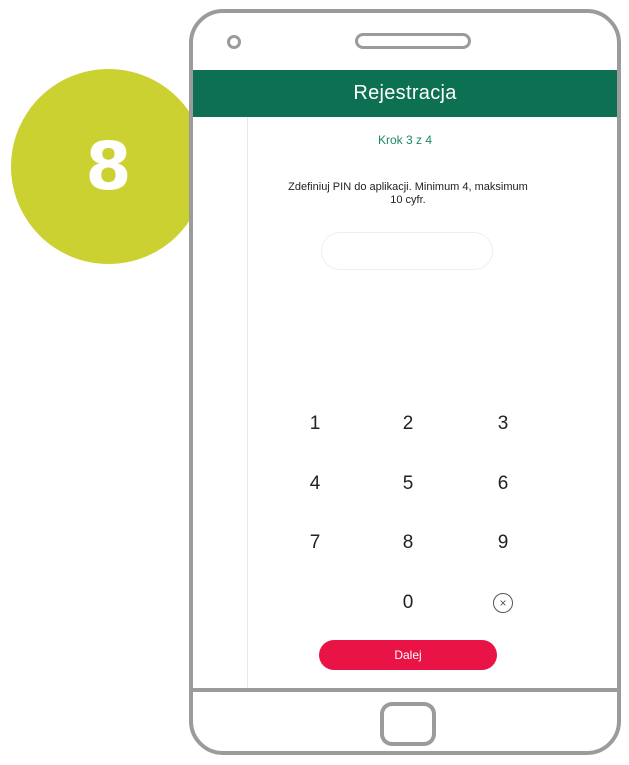 This screenshot has width=629, height=765. What do you see at coordinates (408, 200) in the screenshot?
I see `pin-instruction-line-2: 10 cyfr.` at bounding box center [408, 200].